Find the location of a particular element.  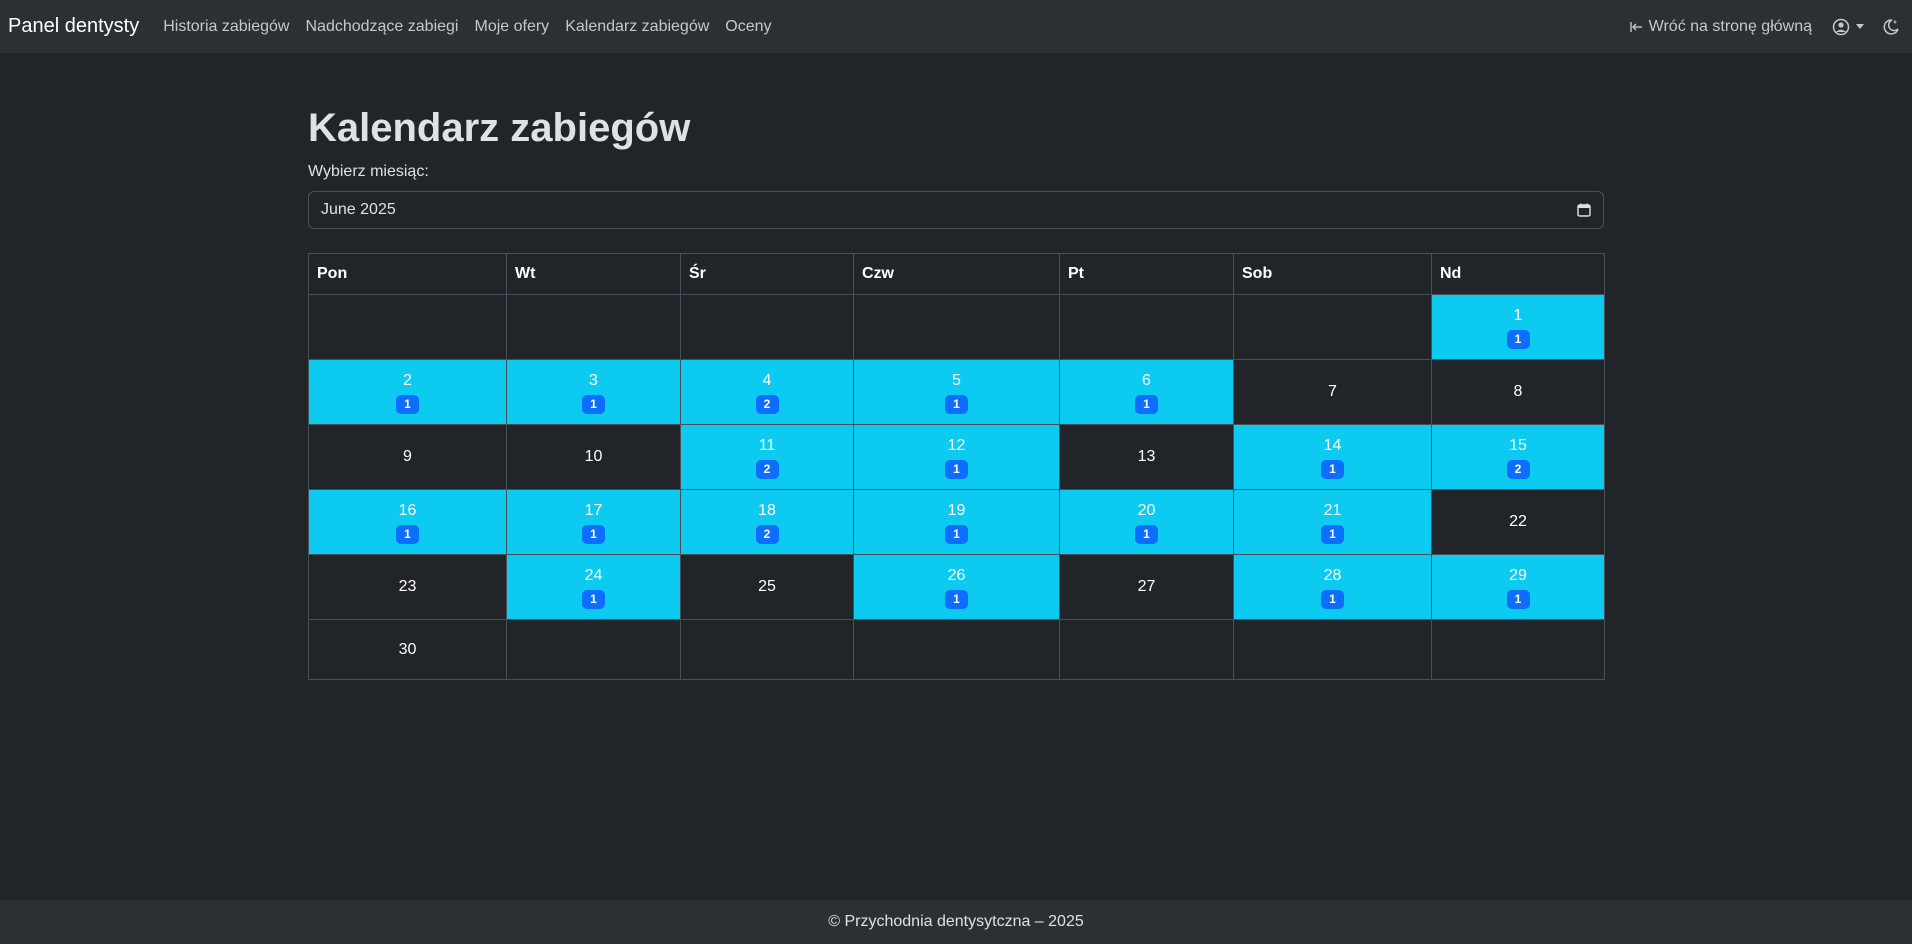

calendar-week-row: 30 is located at coordinates (956, 649).